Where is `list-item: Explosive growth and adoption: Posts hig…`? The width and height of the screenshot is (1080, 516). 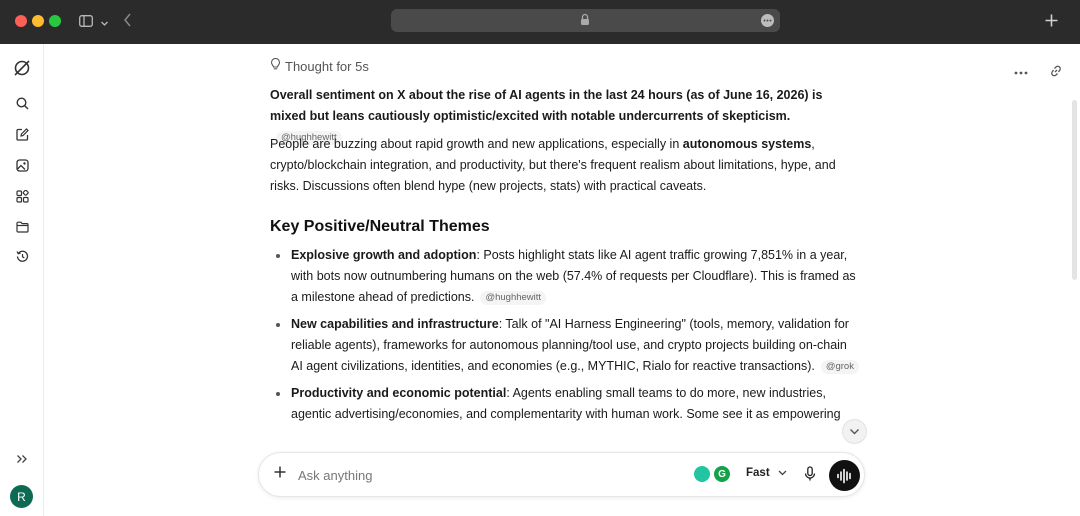 list-item: Explosive growth and adoption: Posts hig… is located at coordinates (565, 276).